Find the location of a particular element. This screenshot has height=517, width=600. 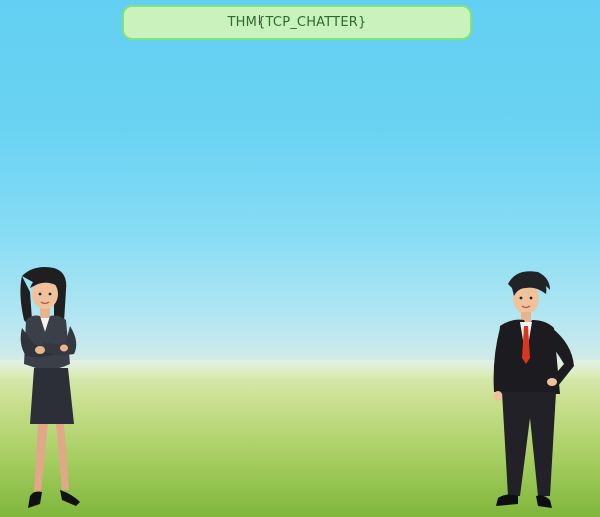

flag-textbox: THM{TCP_CHATTER} is located at coordinates (297, 22).